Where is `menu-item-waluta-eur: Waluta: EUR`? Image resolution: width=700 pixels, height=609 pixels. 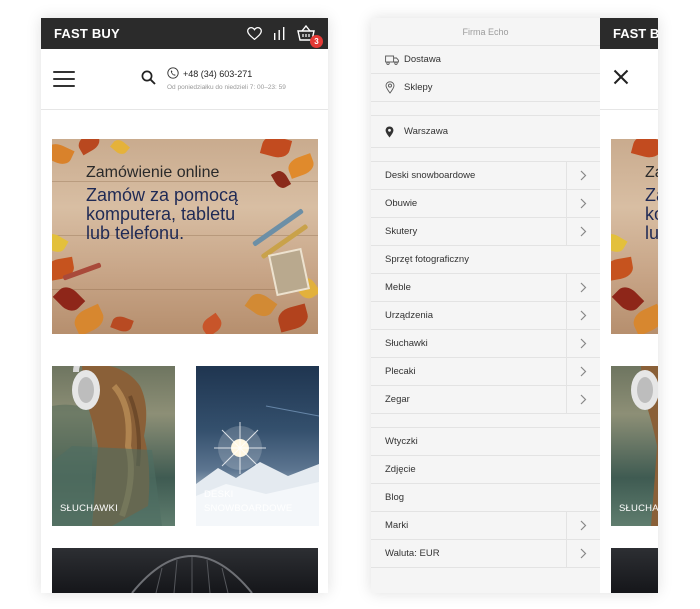 menu-item-waluta-eur: Waluta: EUR is located at coordinates (485, 554).